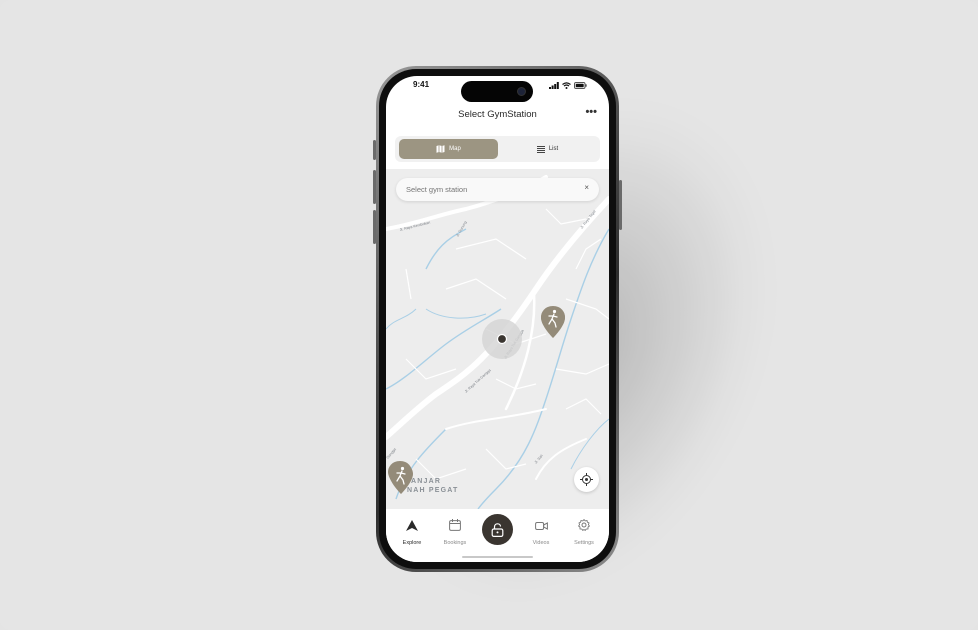 The width and height of the screenshot is (978, 630). I want to click on map-view-label: Map, so click(455, 149).